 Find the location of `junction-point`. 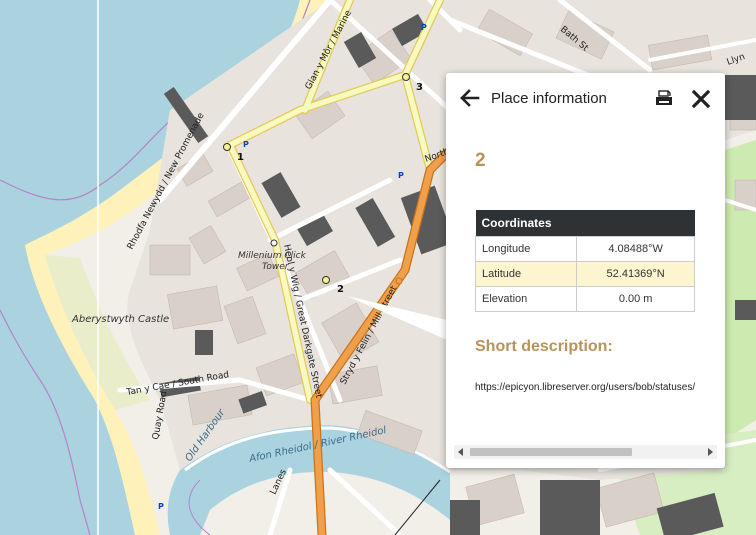

junction-point is located at coordinates (399, 281).